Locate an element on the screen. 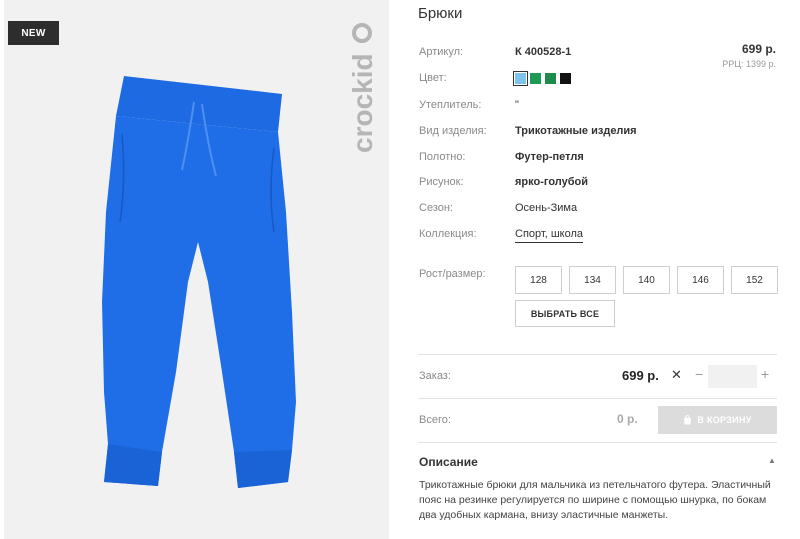 This screenshot has width=800, height=539. total-value: 0 р. is located at coordinates (627, 419).